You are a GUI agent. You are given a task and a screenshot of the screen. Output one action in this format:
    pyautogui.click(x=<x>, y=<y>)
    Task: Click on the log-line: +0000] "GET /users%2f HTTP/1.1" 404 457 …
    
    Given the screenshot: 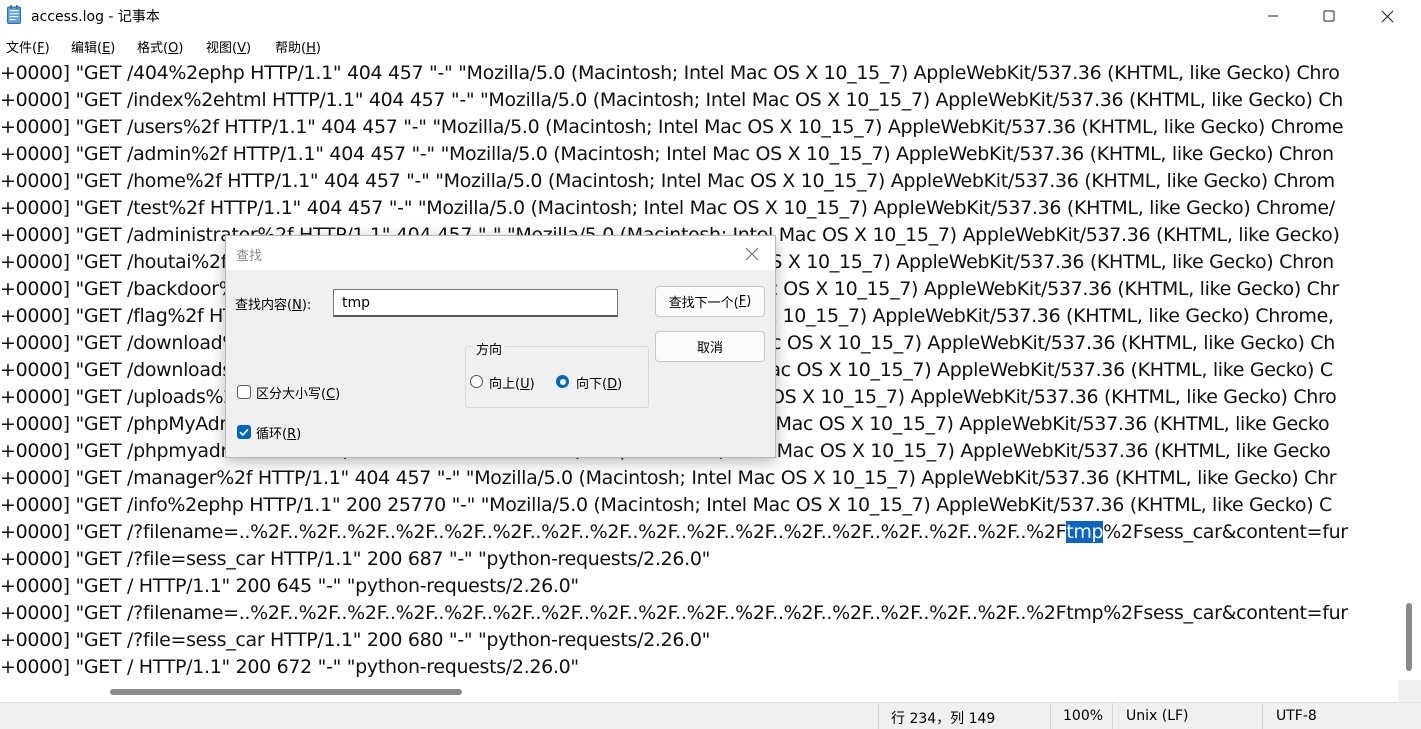 What is the action you would take?
    pyautogui.click(x=672, y=127)
    